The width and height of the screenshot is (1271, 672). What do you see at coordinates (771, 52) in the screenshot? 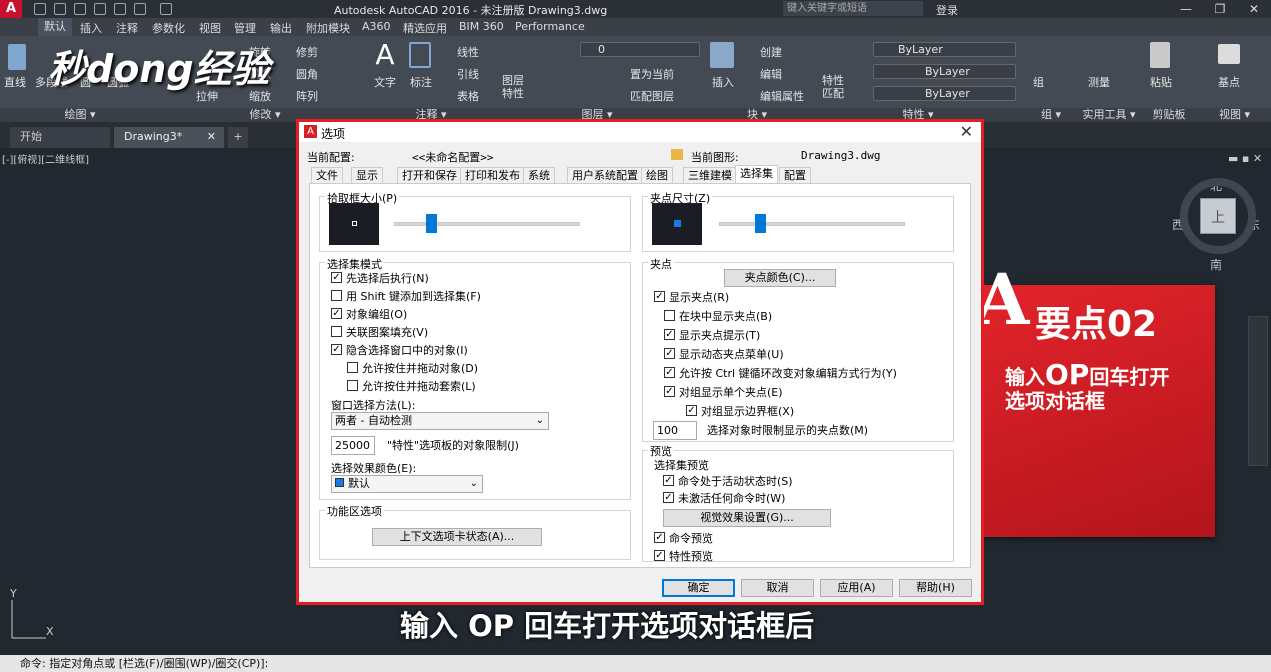
I see `create-block-label: 创建` at bounding box center [771, 52].